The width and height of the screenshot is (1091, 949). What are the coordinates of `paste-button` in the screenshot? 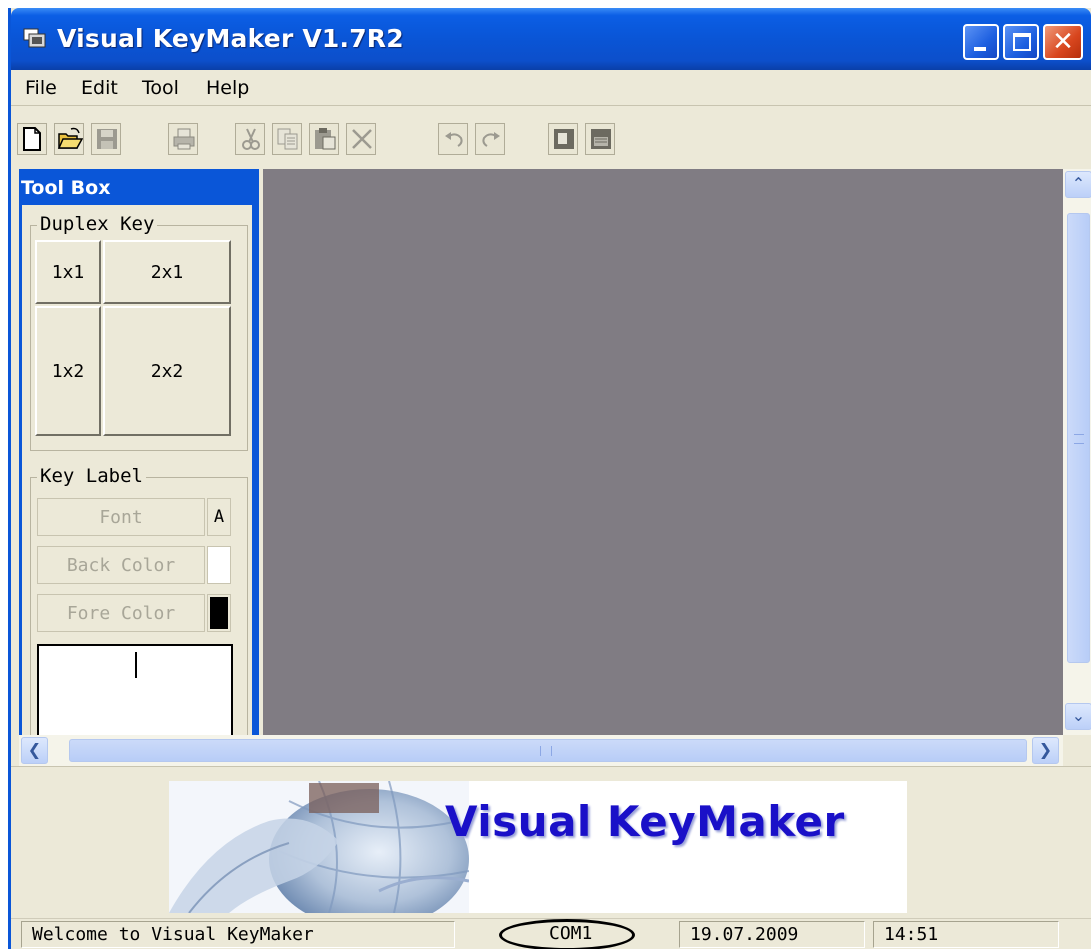 It's located at (324, 139).